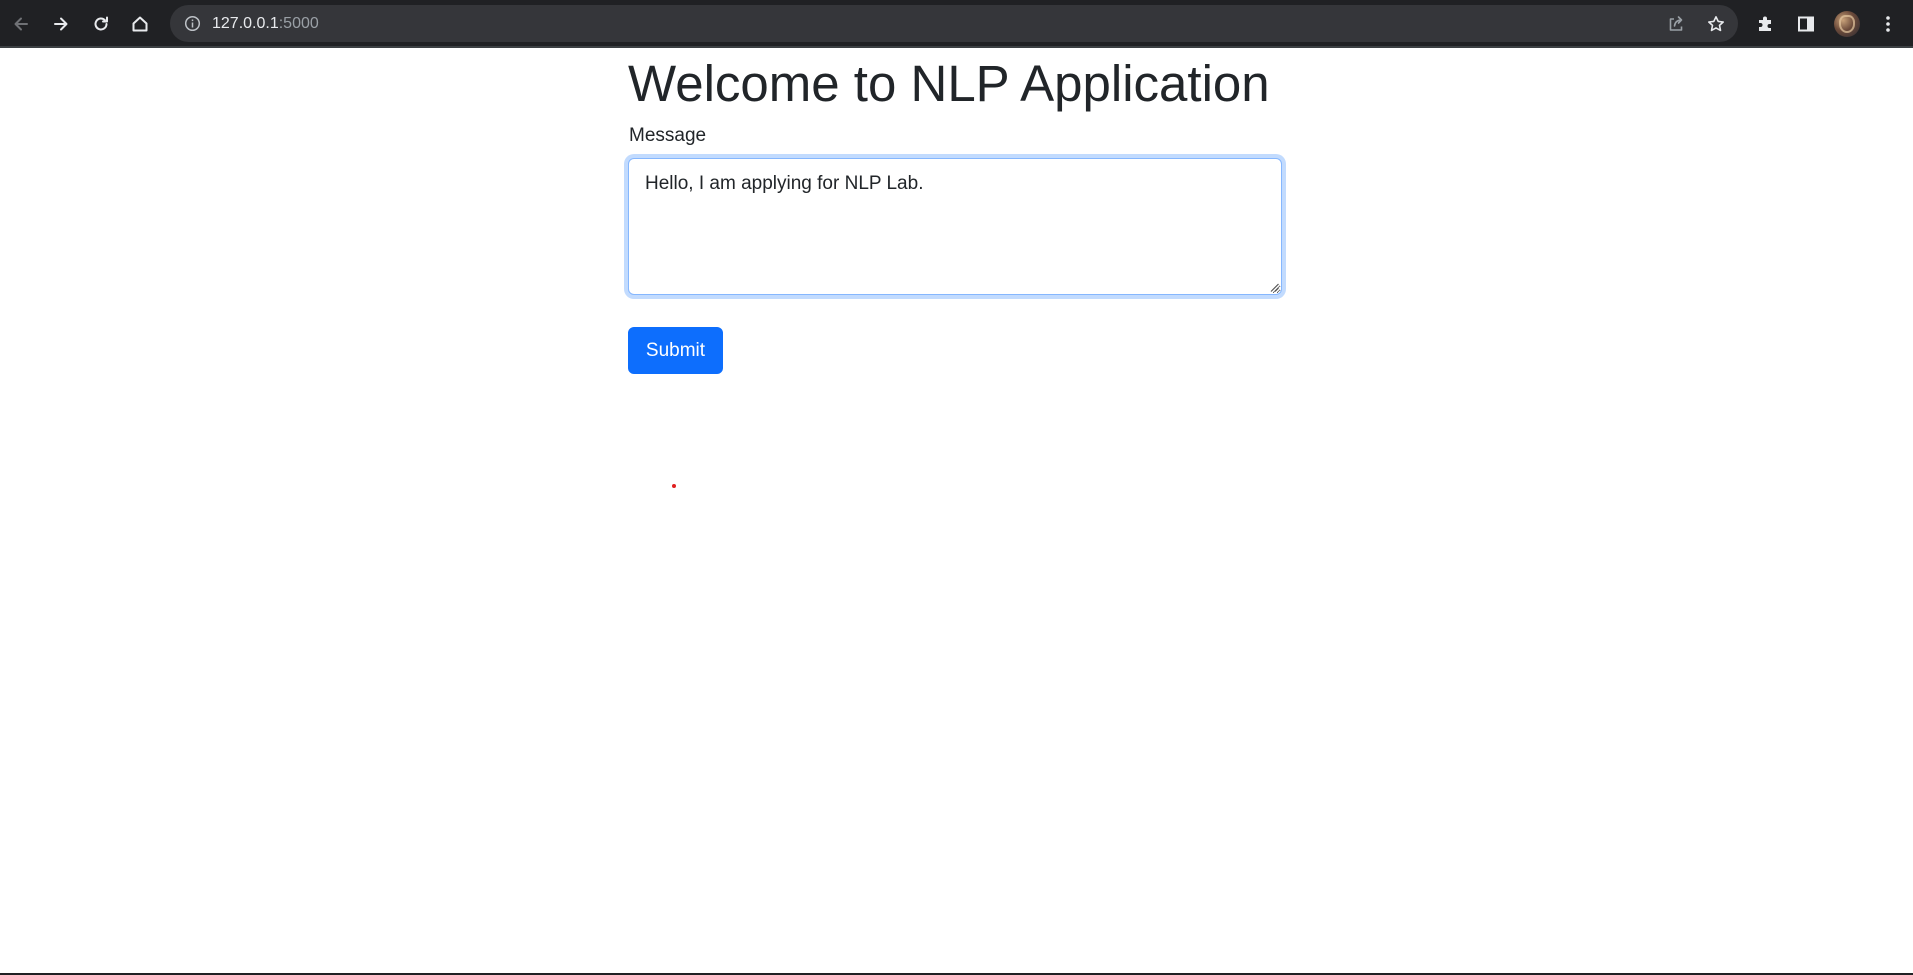  I want to click on back-button, so click(21, 24).